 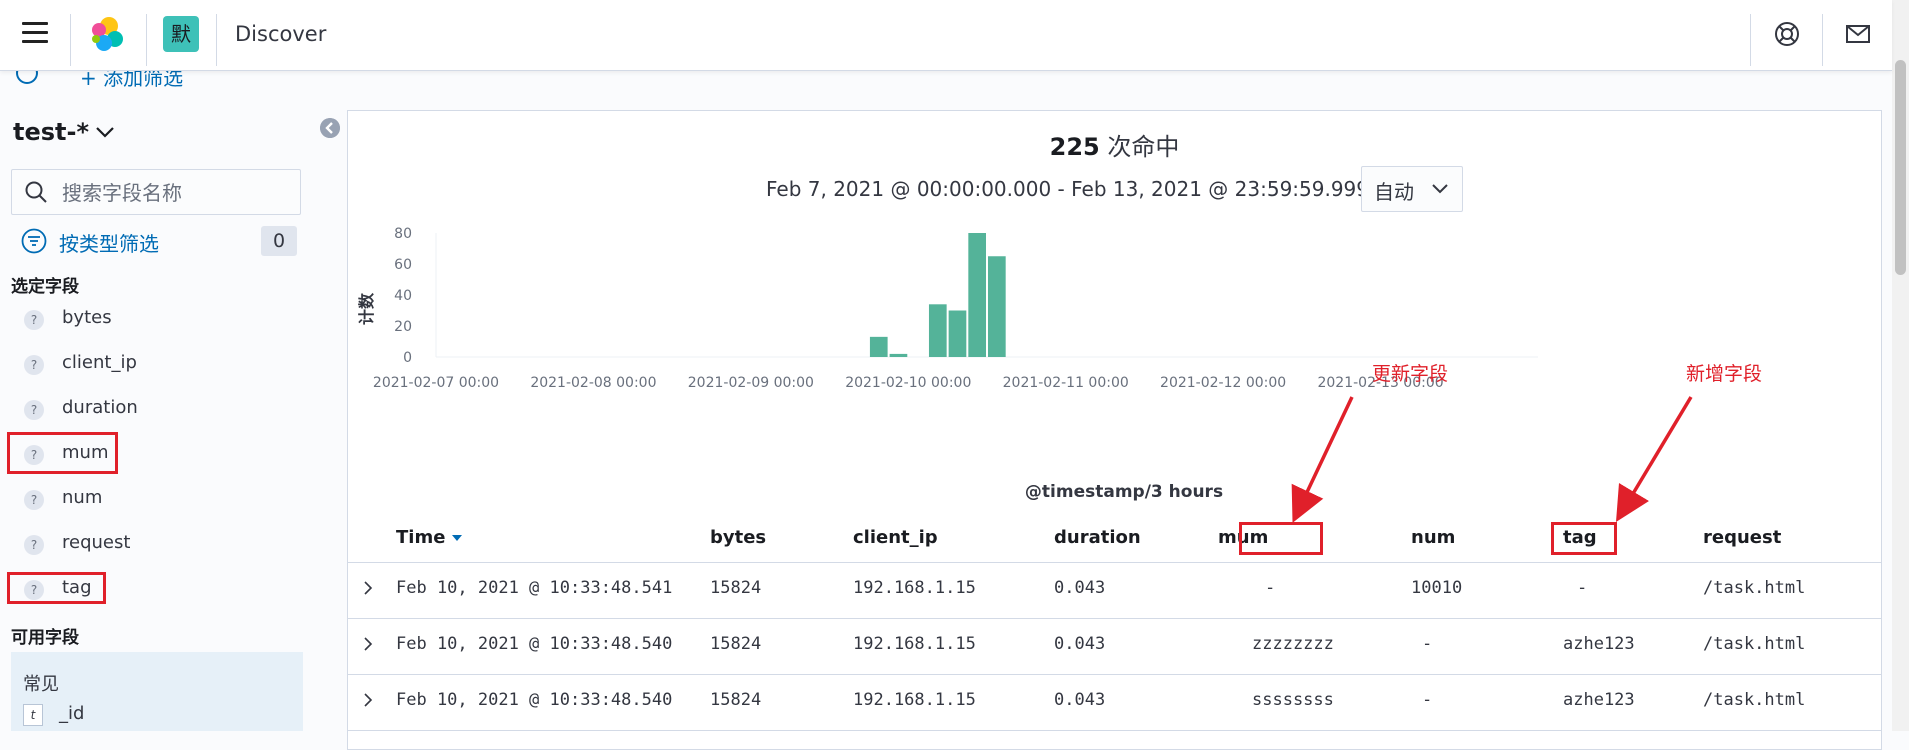 I want to click on scrollbar-thumb, so click(x=1900, y=167).